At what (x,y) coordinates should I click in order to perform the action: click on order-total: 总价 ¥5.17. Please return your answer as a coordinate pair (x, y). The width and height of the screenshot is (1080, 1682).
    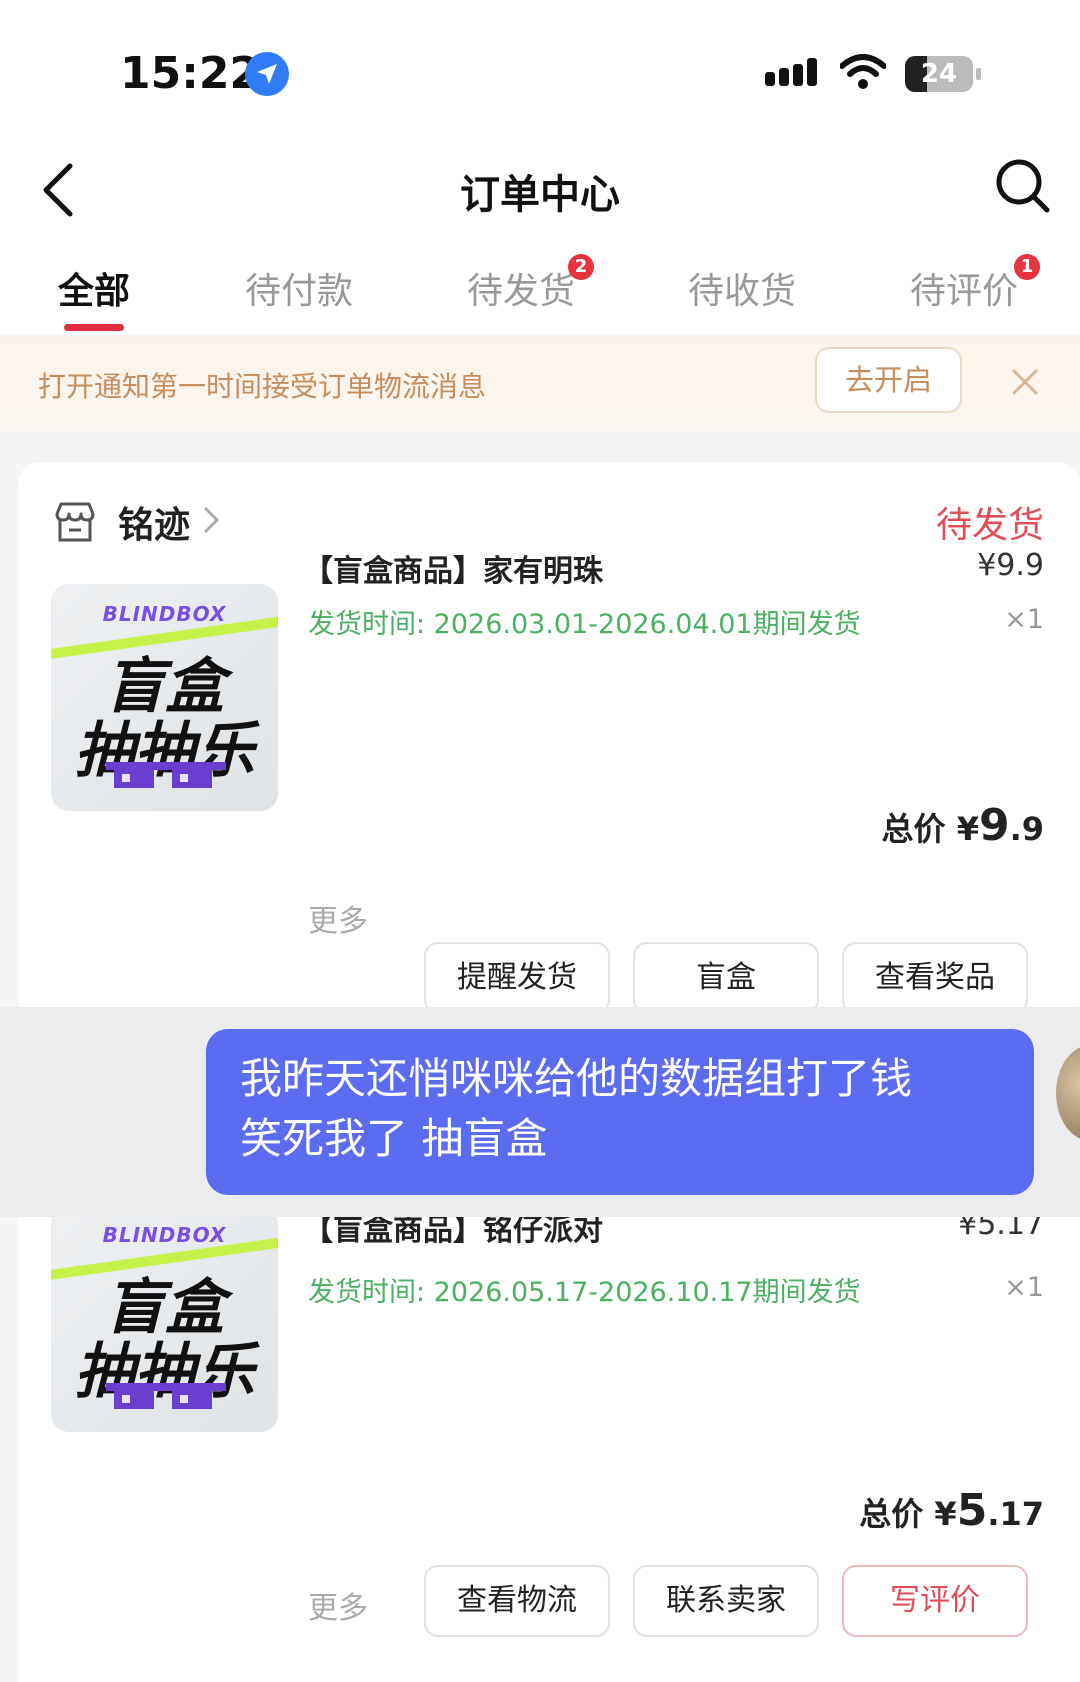
    Looking at the image, I should click on (951, 1510).